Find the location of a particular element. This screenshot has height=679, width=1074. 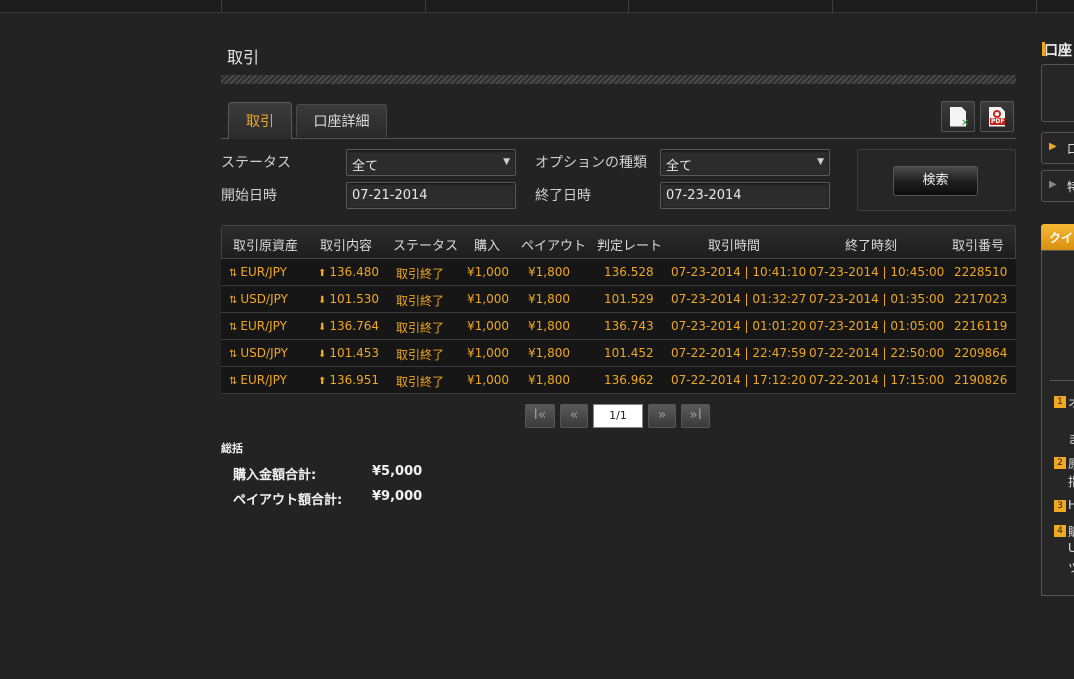

column-header: 取引番号 is located at coordinates (978, 244).